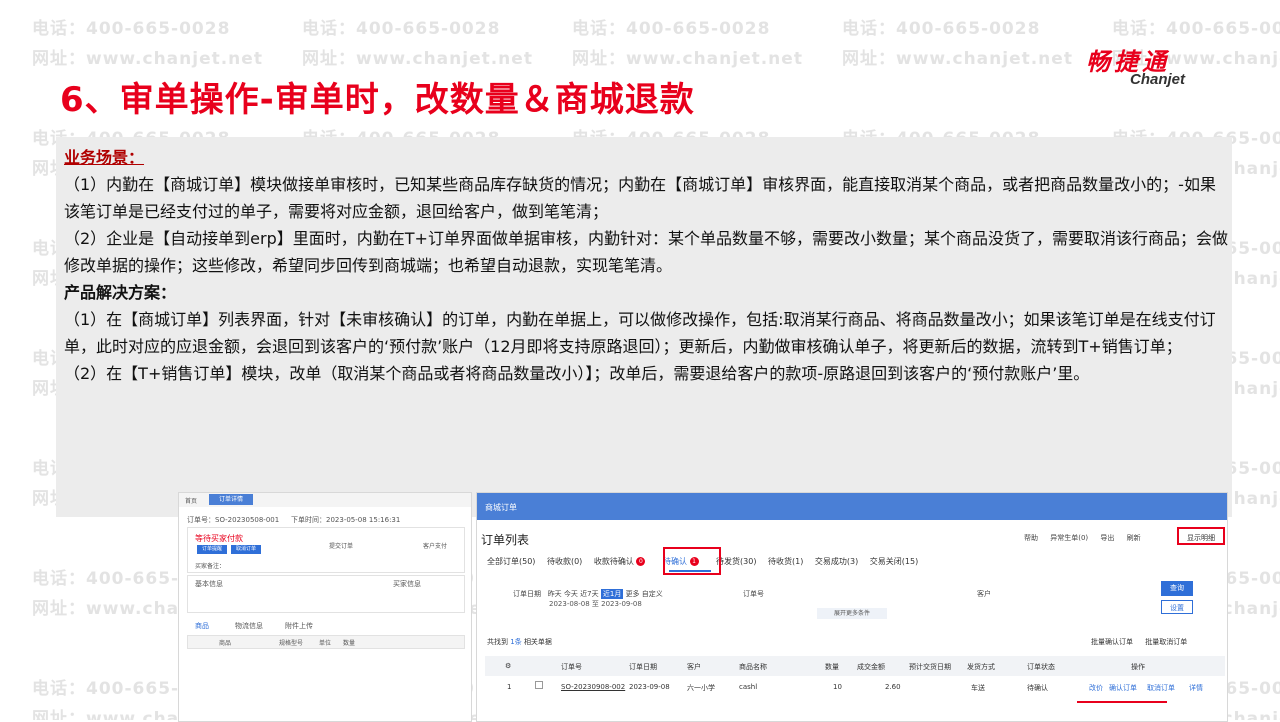 This screenshot has width=1280, height=722. What do you see at coordinates (104, 157) in the screenshot?
I see `scenario-heading: 业务场景：` at bounding box center [104, 157].